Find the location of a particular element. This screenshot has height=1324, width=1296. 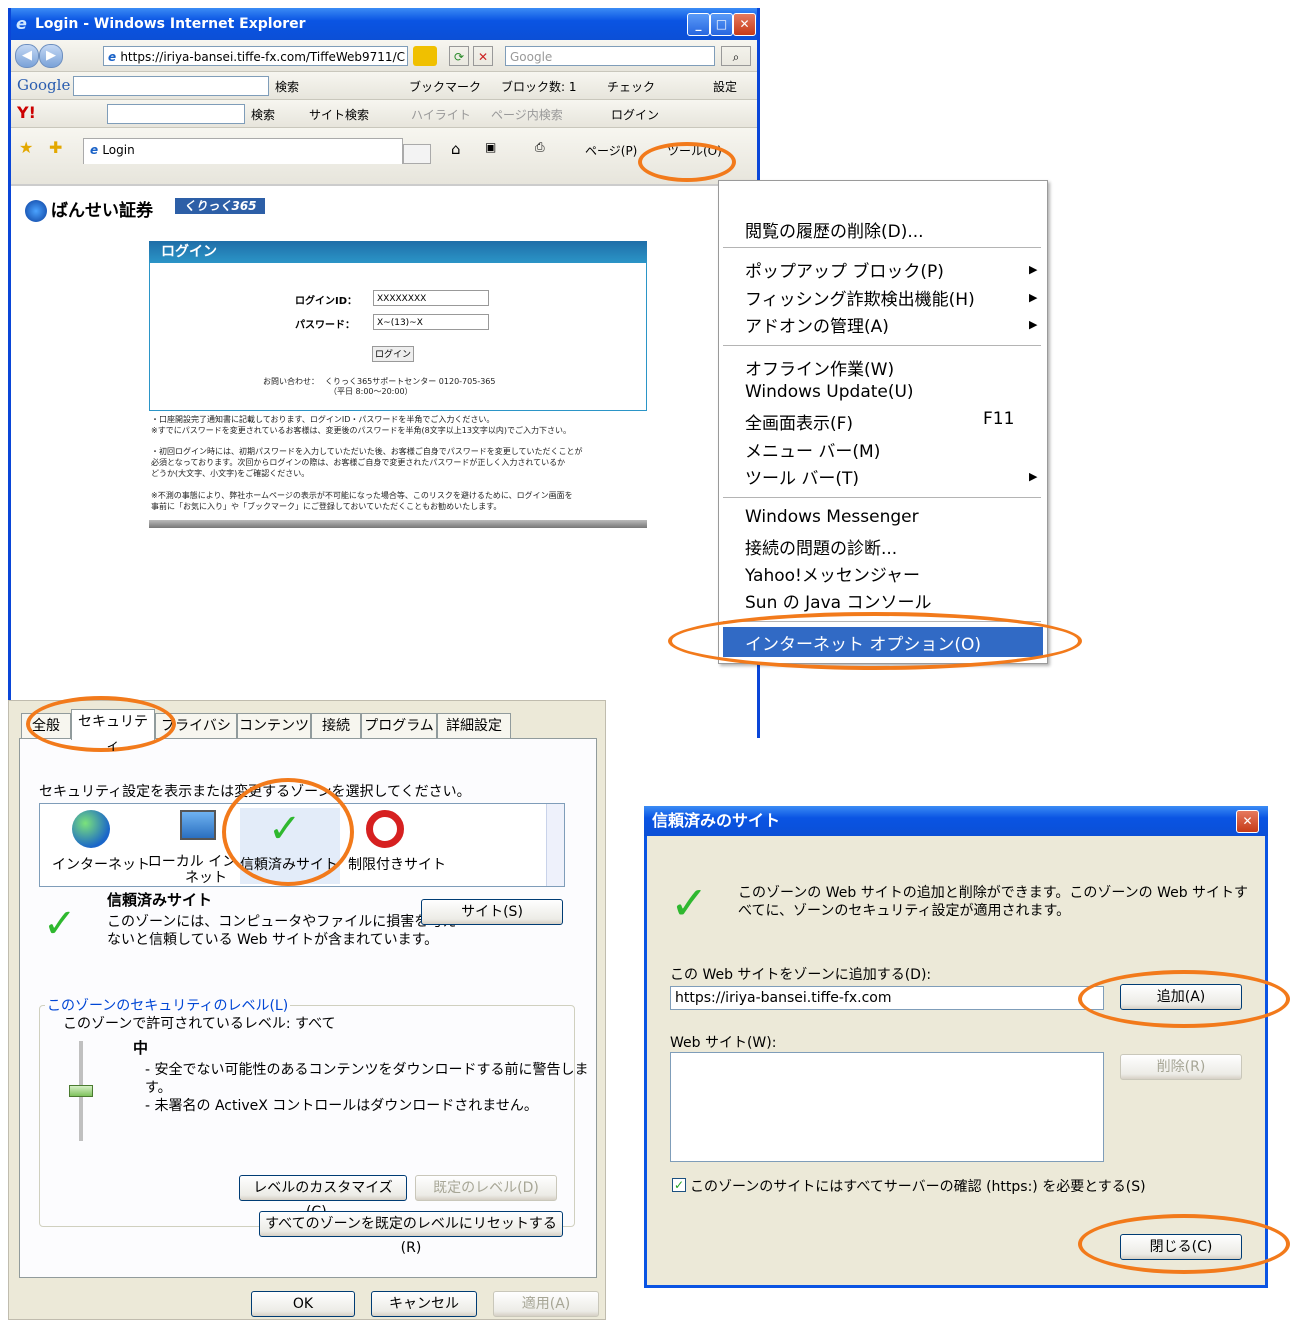

tab-programs: プログラム is located at coordinates (399, 725).